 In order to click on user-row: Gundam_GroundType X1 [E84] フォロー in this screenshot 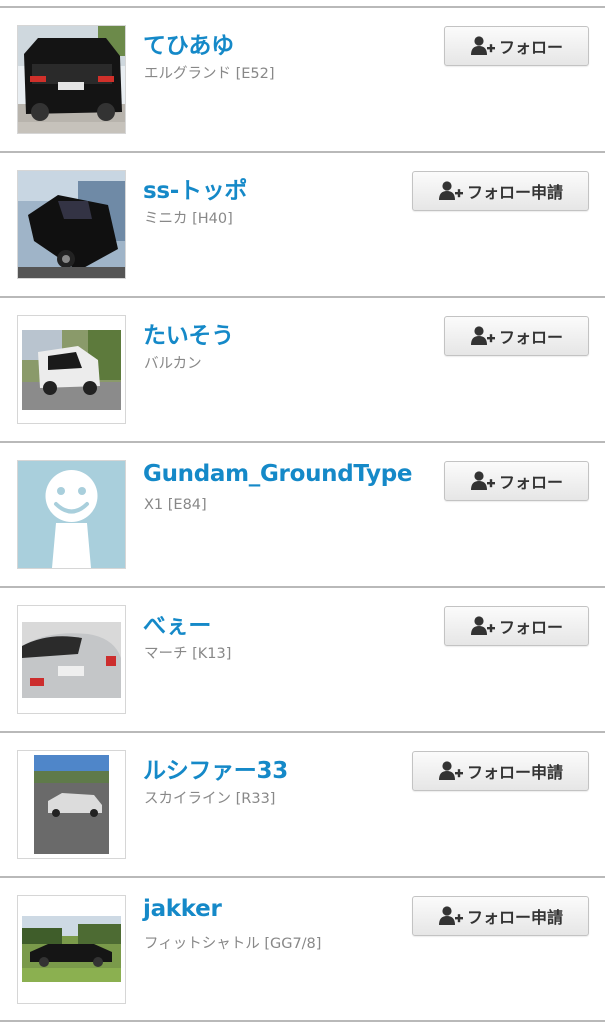, I will do `click(302, 513)`.